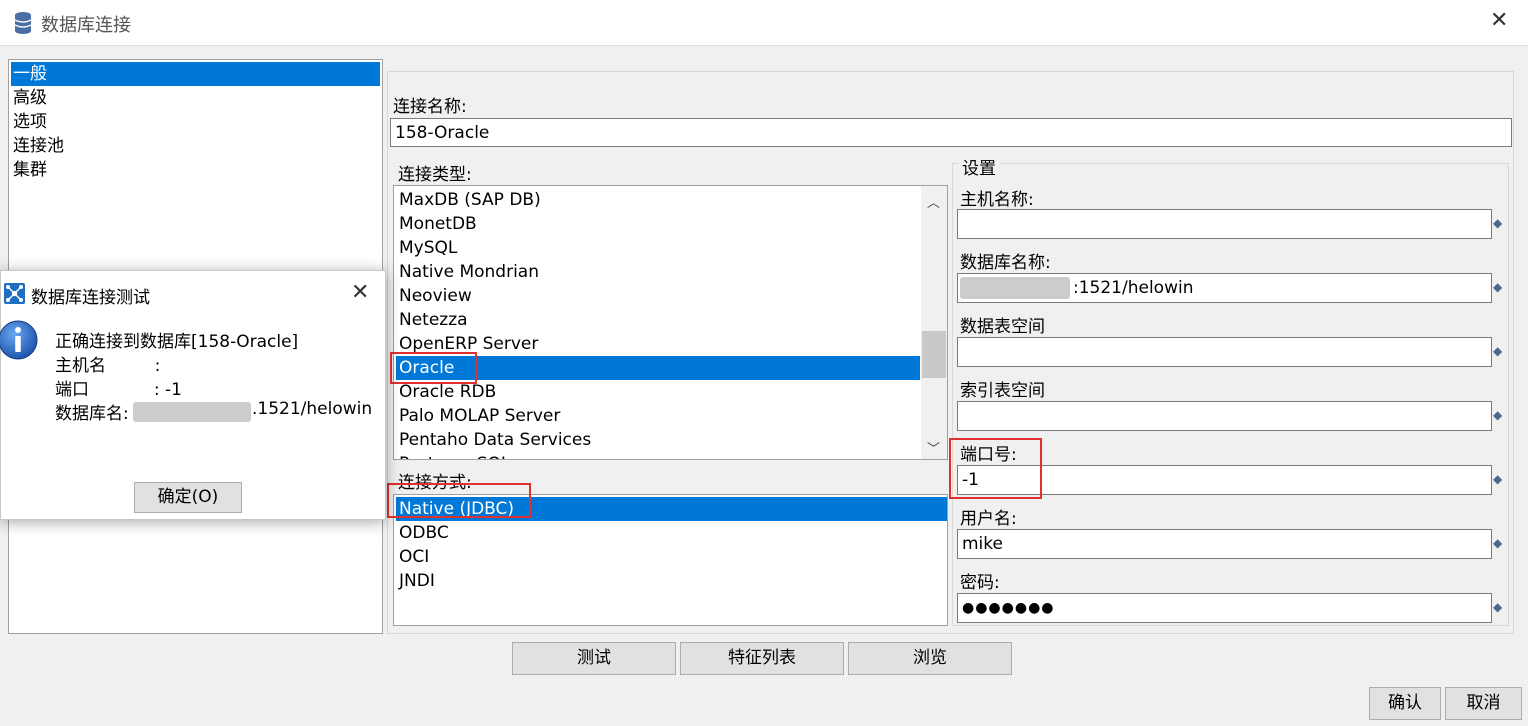 The height and width of the screenshot is (726, 1528). What do you see at coordinates (1224, 352) in the screenshot?
I see `tablespace-input` at bounding box center [1224, 352].